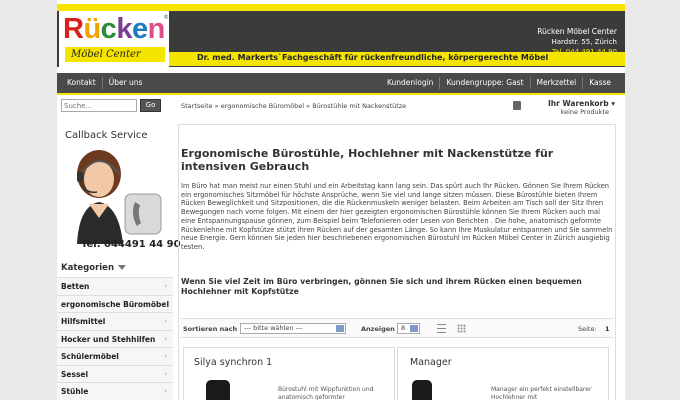  I want to click on page-label: Seite:, so click(587, 329).